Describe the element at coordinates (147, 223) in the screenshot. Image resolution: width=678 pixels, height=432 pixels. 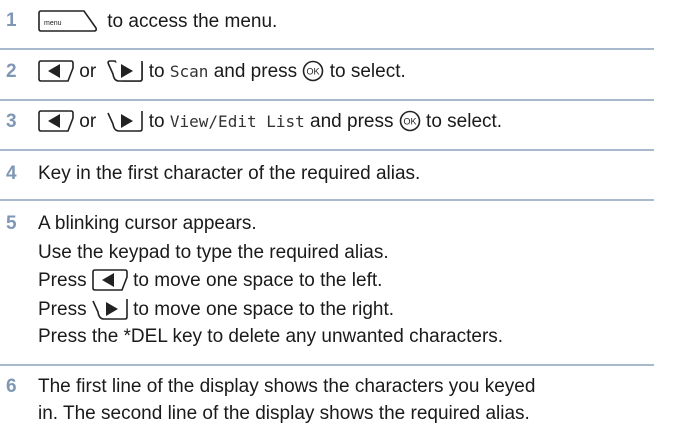
I see `step-5-line-1: A blinking cursor appears.` at that location.